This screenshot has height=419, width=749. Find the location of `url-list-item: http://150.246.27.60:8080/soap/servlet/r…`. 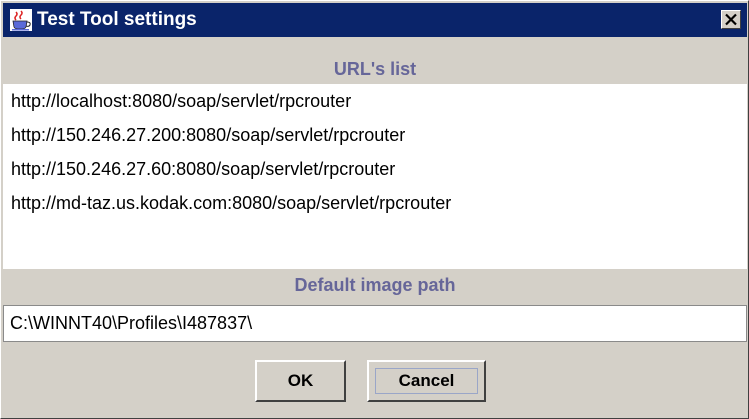

url-list-item: http://150.246.27.60:8080/soap/servlet/r… is located at coordinates (375, 169).